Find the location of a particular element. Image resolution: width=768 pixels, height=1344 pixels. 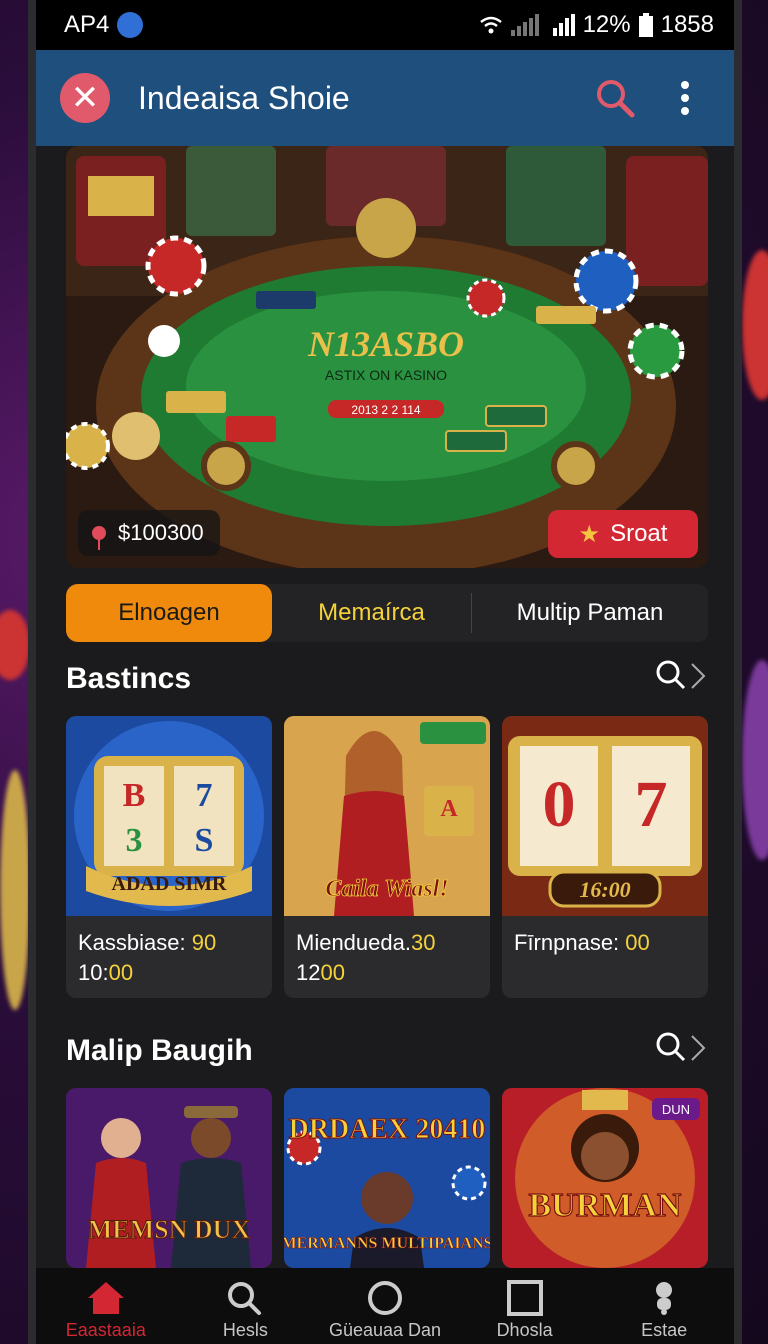

game-card: DRDAEX 20410 MERMANNS MULTIPAIANS is located at coordinates (387, 1178).